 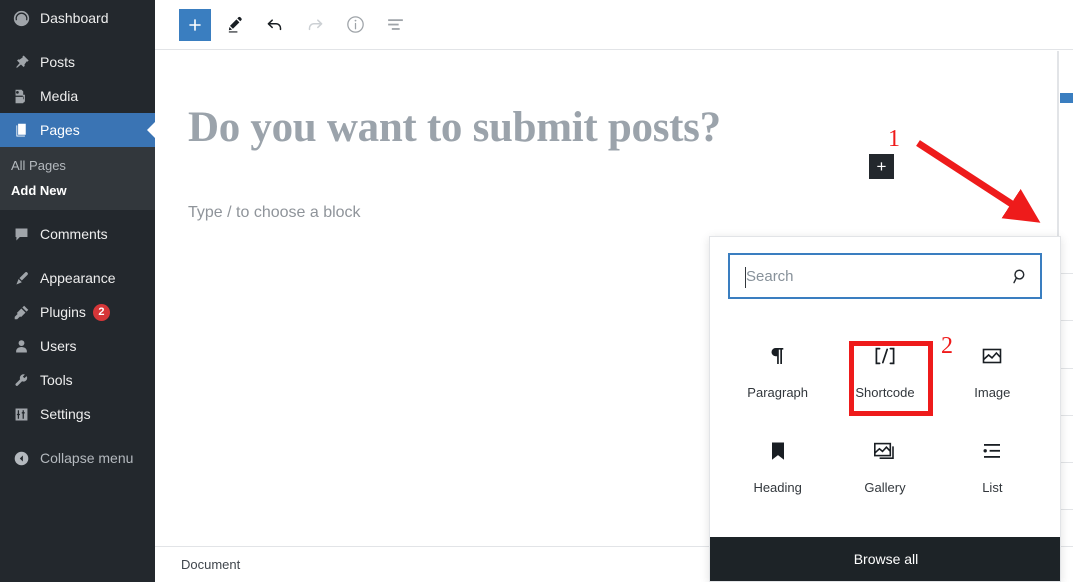 I want to click on text-cursor, so click(x=745, y=277).